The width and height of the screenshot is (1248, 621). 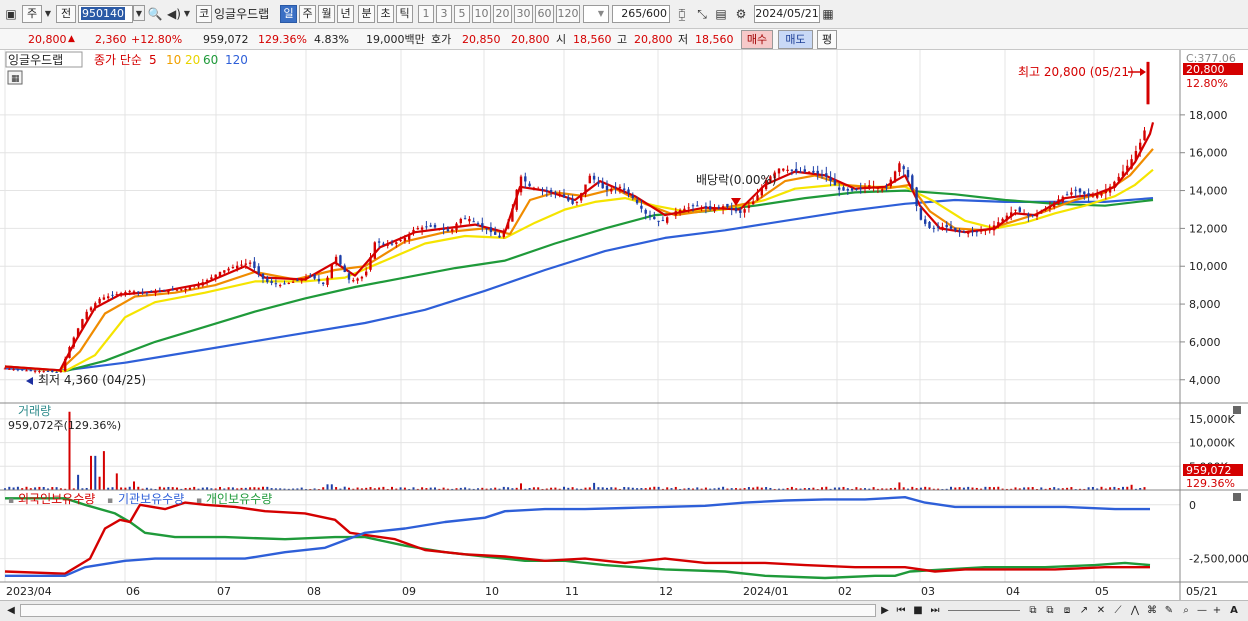 I want to click on date-input: 2024/05/21, so click(x=787, y=14).